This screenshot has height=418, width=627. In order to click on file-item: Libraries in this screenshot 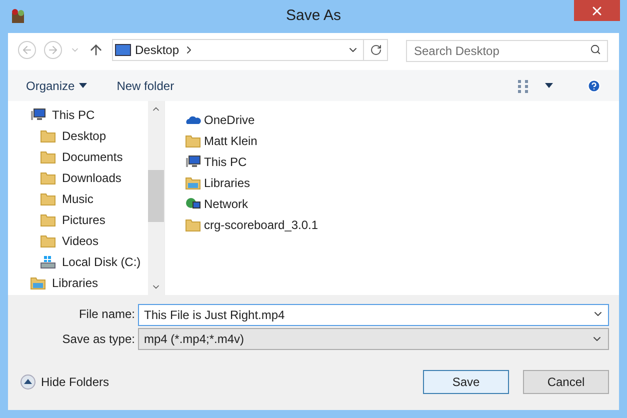, I will do `click(402, 182)`.